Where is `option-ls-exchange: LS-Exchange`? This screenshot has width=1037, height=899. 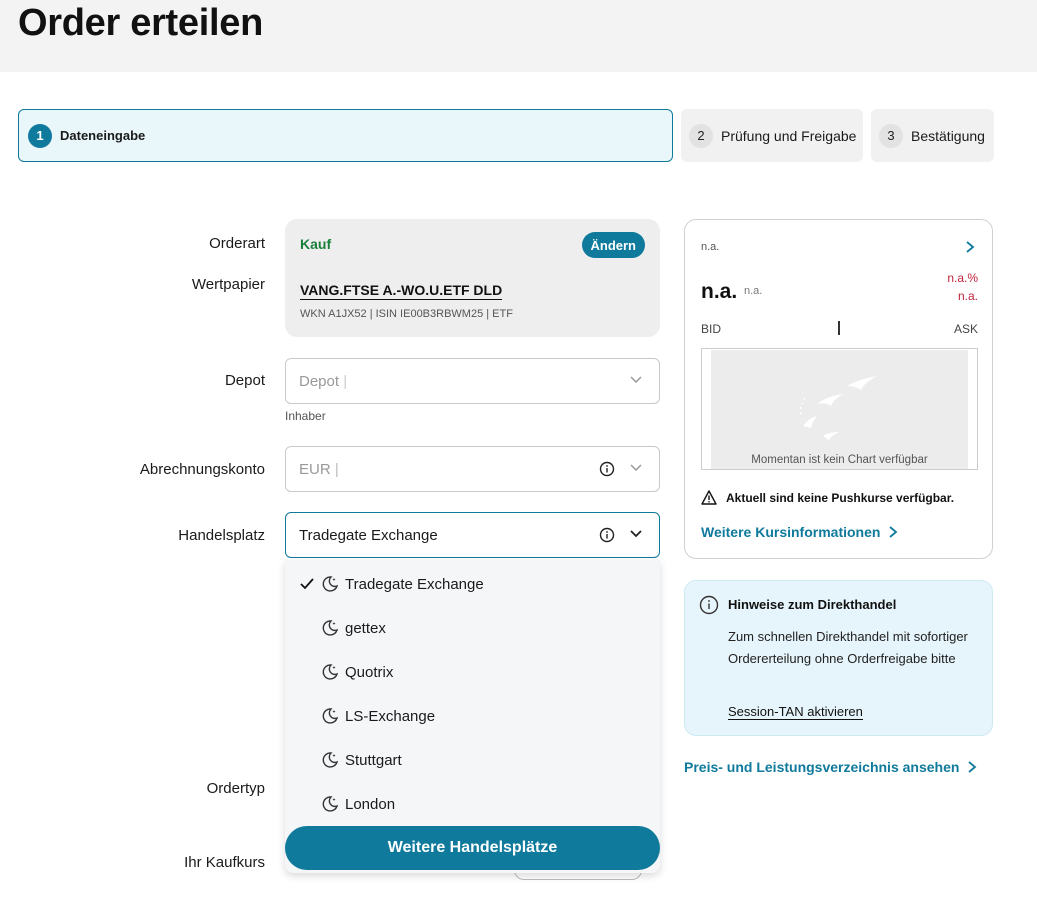
option-ls-exchange: LS-Exchange is located at coordinates (367, 716).